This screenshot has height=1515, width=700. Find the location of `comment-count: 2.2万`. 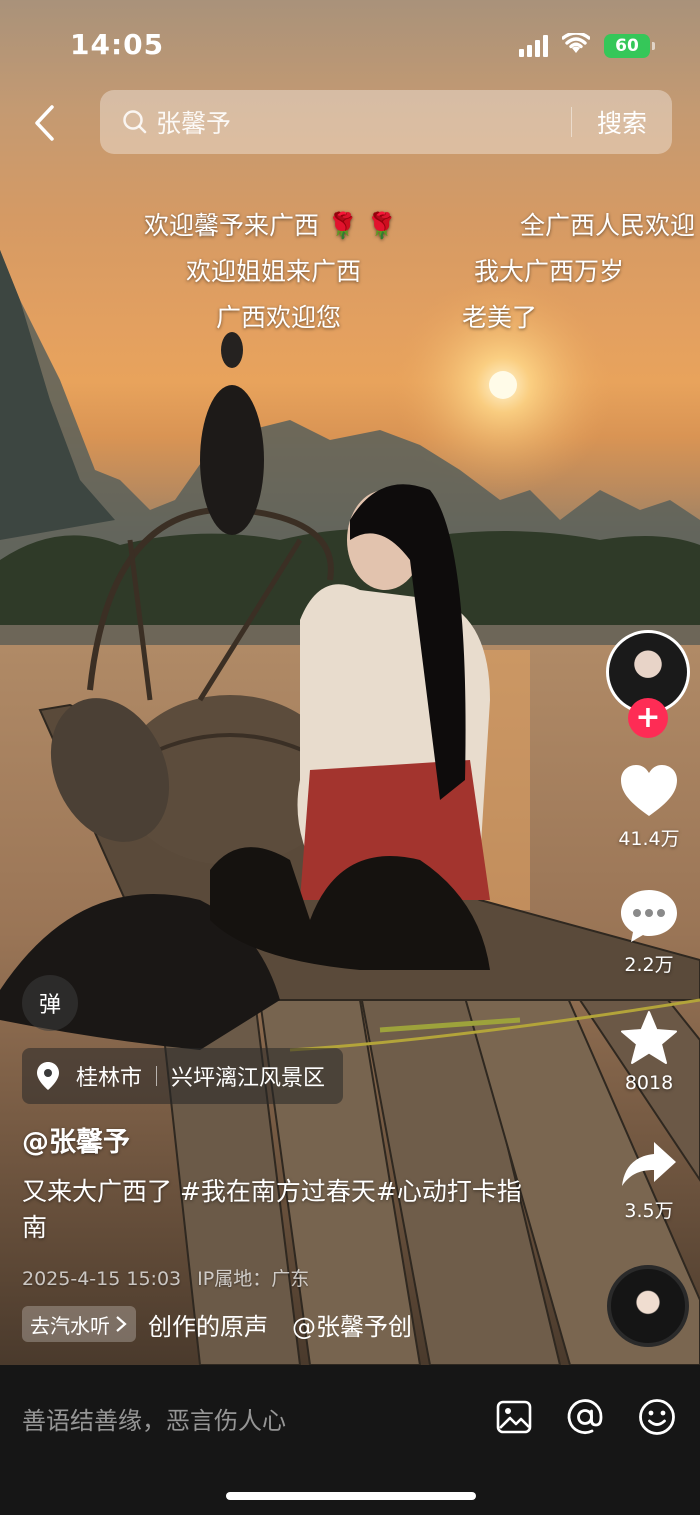

comment-count: 2.2万 is located at coordinates (649, 965).